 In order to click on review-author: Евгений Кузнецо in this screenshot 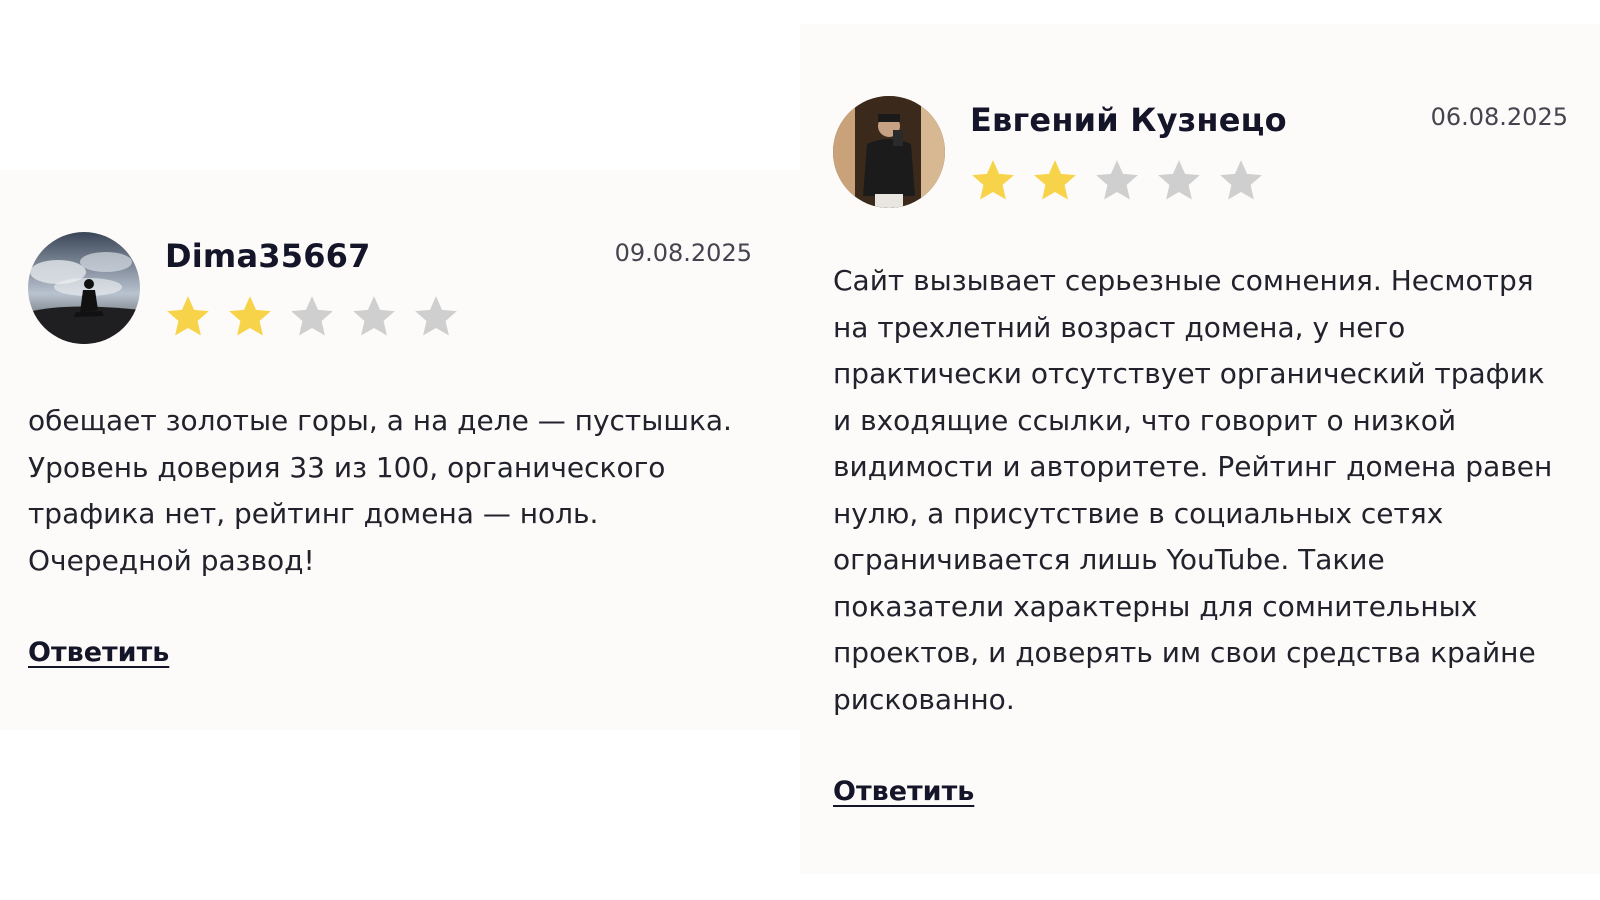, I will do `click(1128, 120)`.